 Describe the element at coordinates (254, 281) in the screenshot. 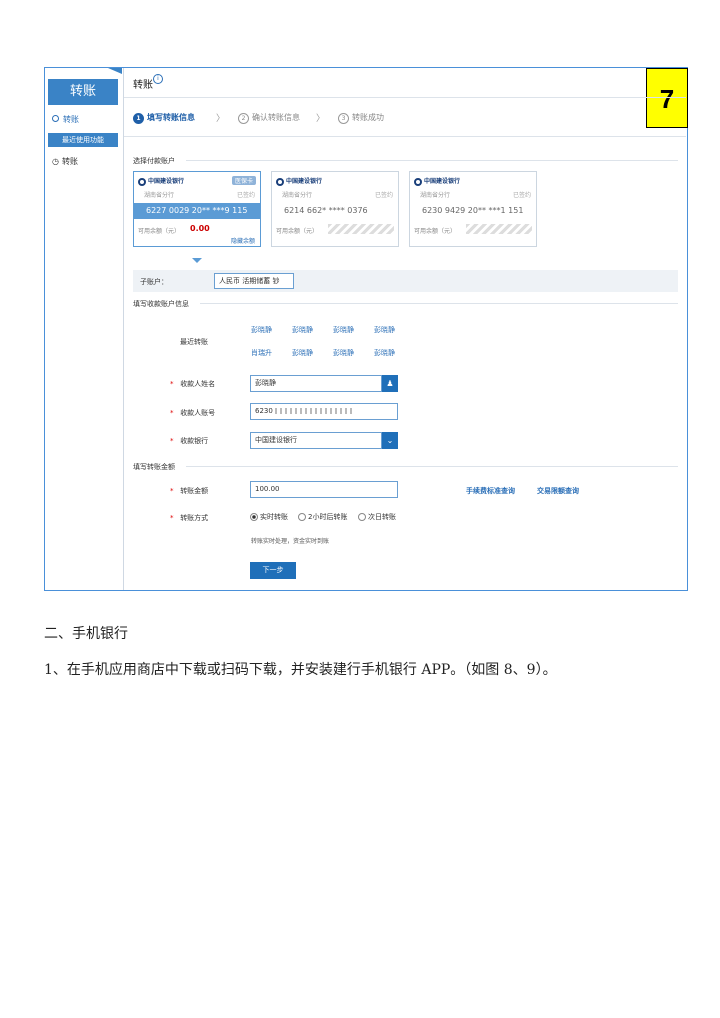

I see `subaccount-select: 人民币 活期储蓄 钞` at that location.